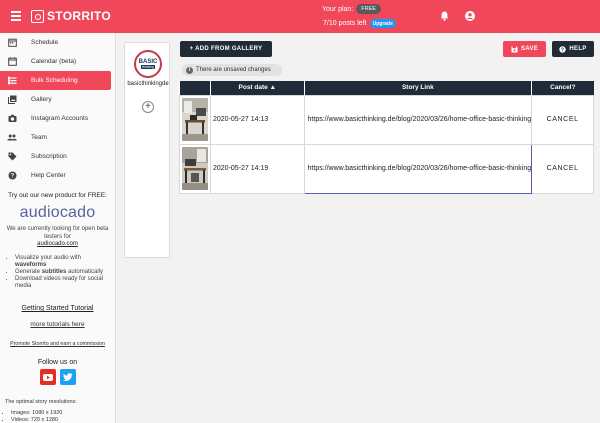 Image resolution: width=600 pixels, height=423 pixels. I want to click on sidebar-item-label: Bulk Scheduling, so click(54, 80).